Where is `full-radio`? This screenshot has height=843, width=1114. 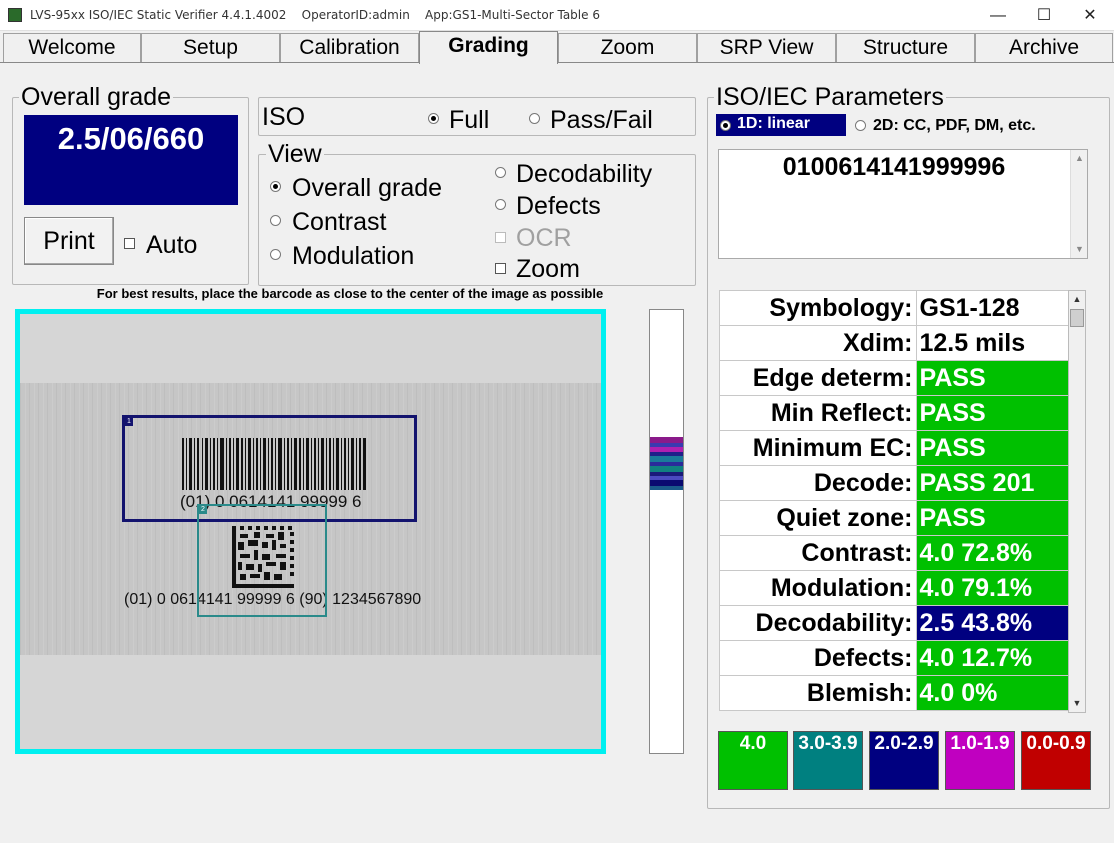
full-radio is located at coordinates (433, 118).